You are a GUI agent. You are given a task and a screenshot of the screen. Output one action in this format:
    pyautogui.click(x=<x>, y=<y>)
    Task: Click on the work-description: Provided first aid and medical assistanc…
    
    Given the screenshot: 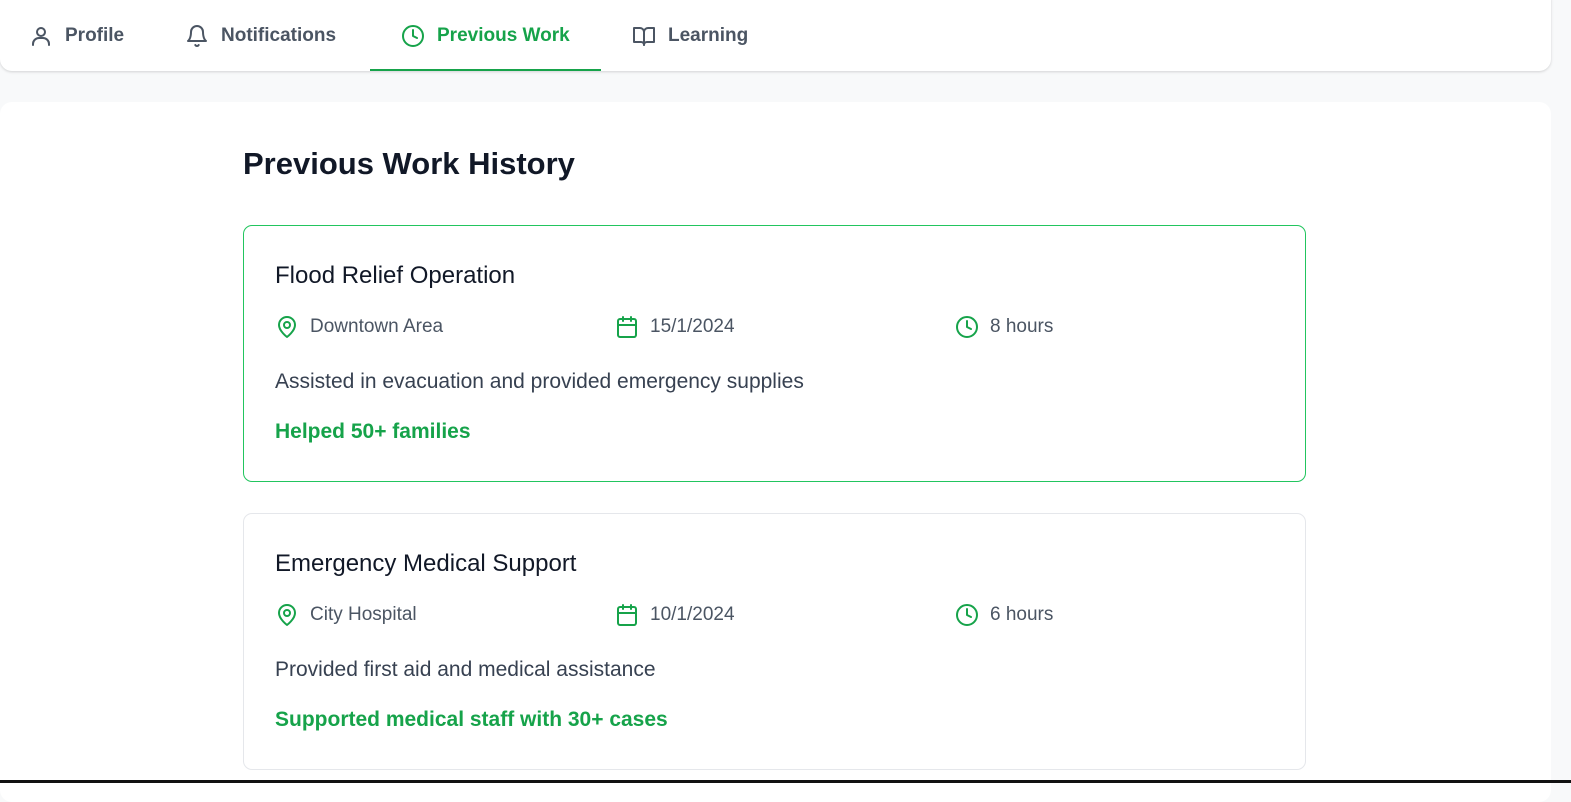 What is the action you would take?
    pyautogui.click(x=465, y=669)
    